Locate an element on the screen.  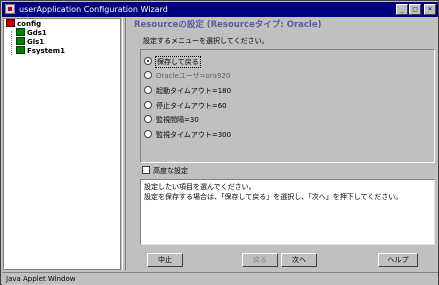
app-icon is located at coordinates (10, 9).